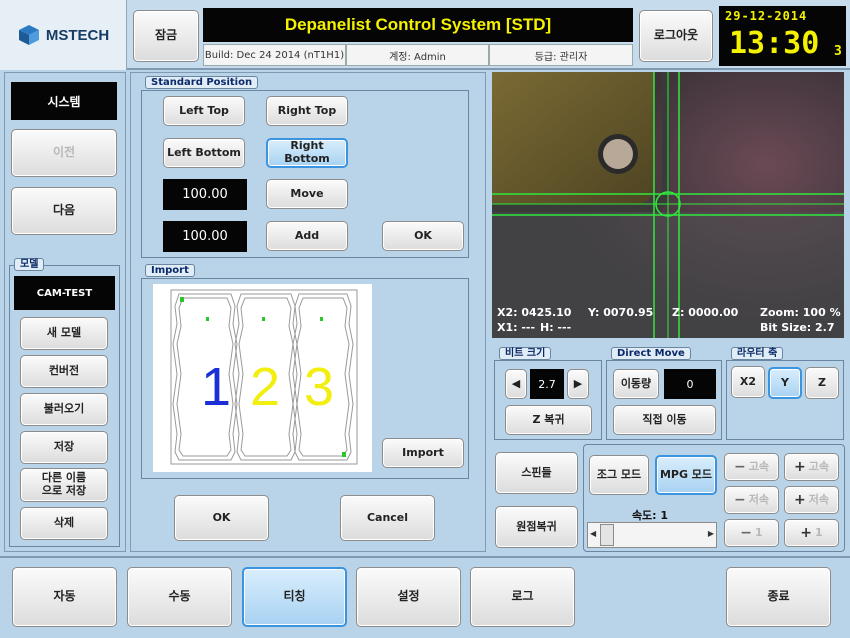 The height and width of the screenshot is (638, 850). Describe the element at coordinates (408, 597) in the screenshot. I see `tab-settings: 설정` at that location.